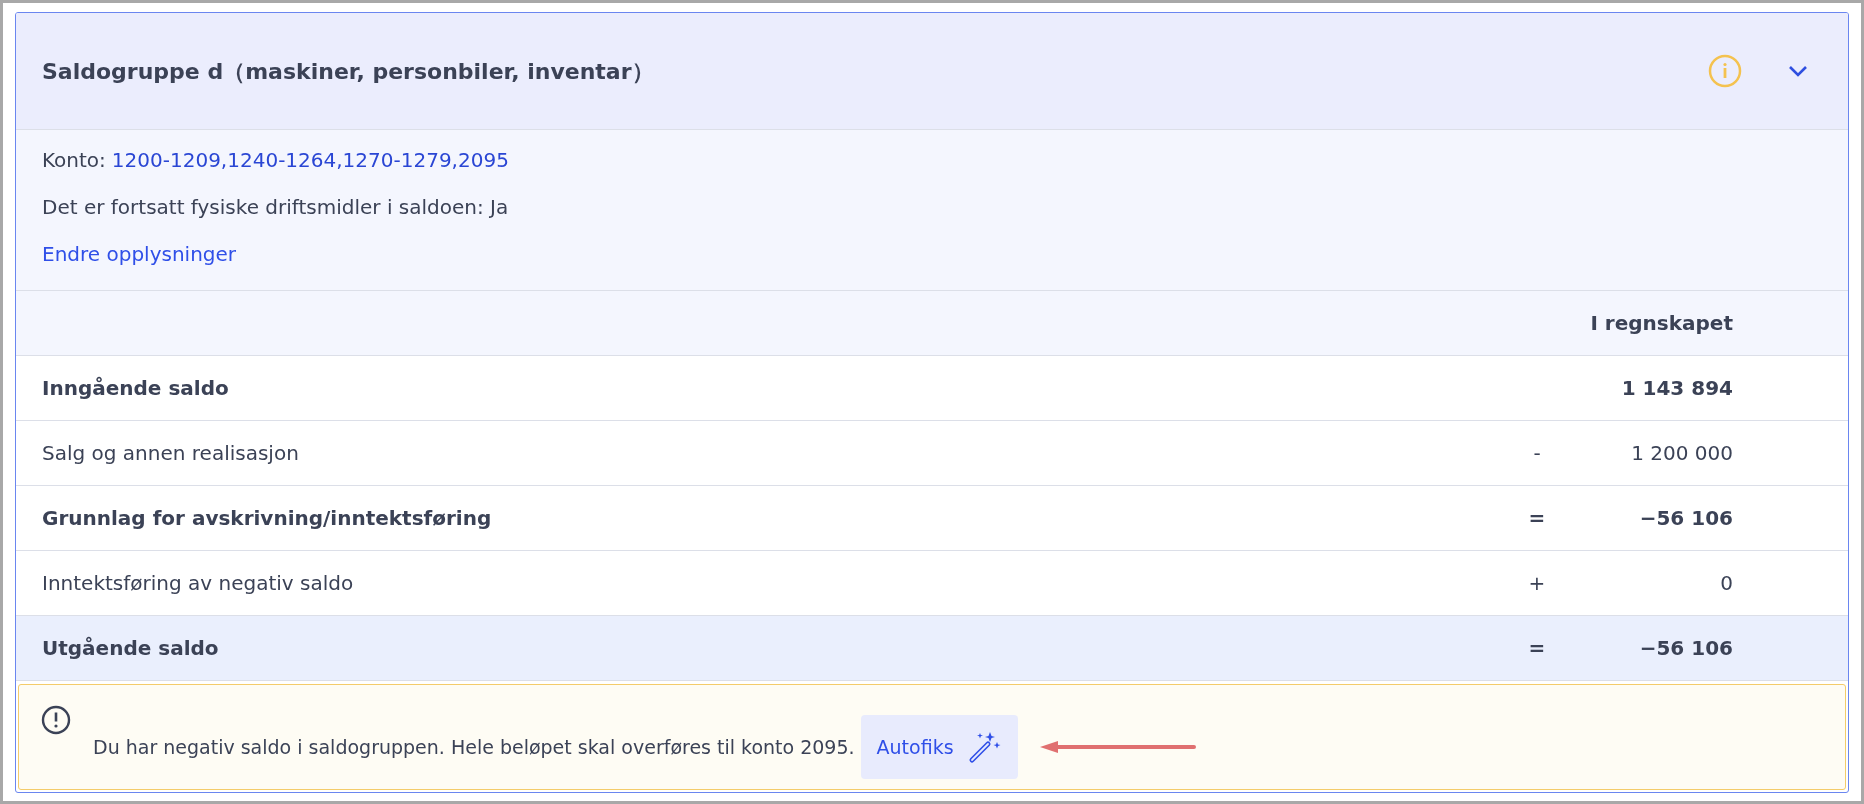  I want to click on warning-text: Du har negativ saldo i saldogruppen. Hele beløpet skal overføres til konto 2095., so click(474, 747).